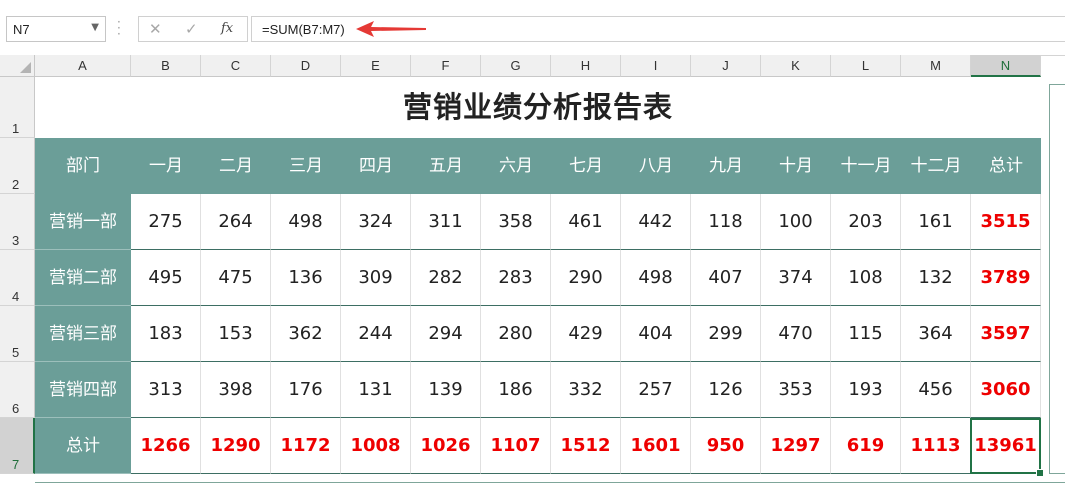 This screenshot has width=1065, height=490. What do you see at coordinates (166, 222) in the screenshot?
I see `data-cell: 275` at bounding box center [166, 222].